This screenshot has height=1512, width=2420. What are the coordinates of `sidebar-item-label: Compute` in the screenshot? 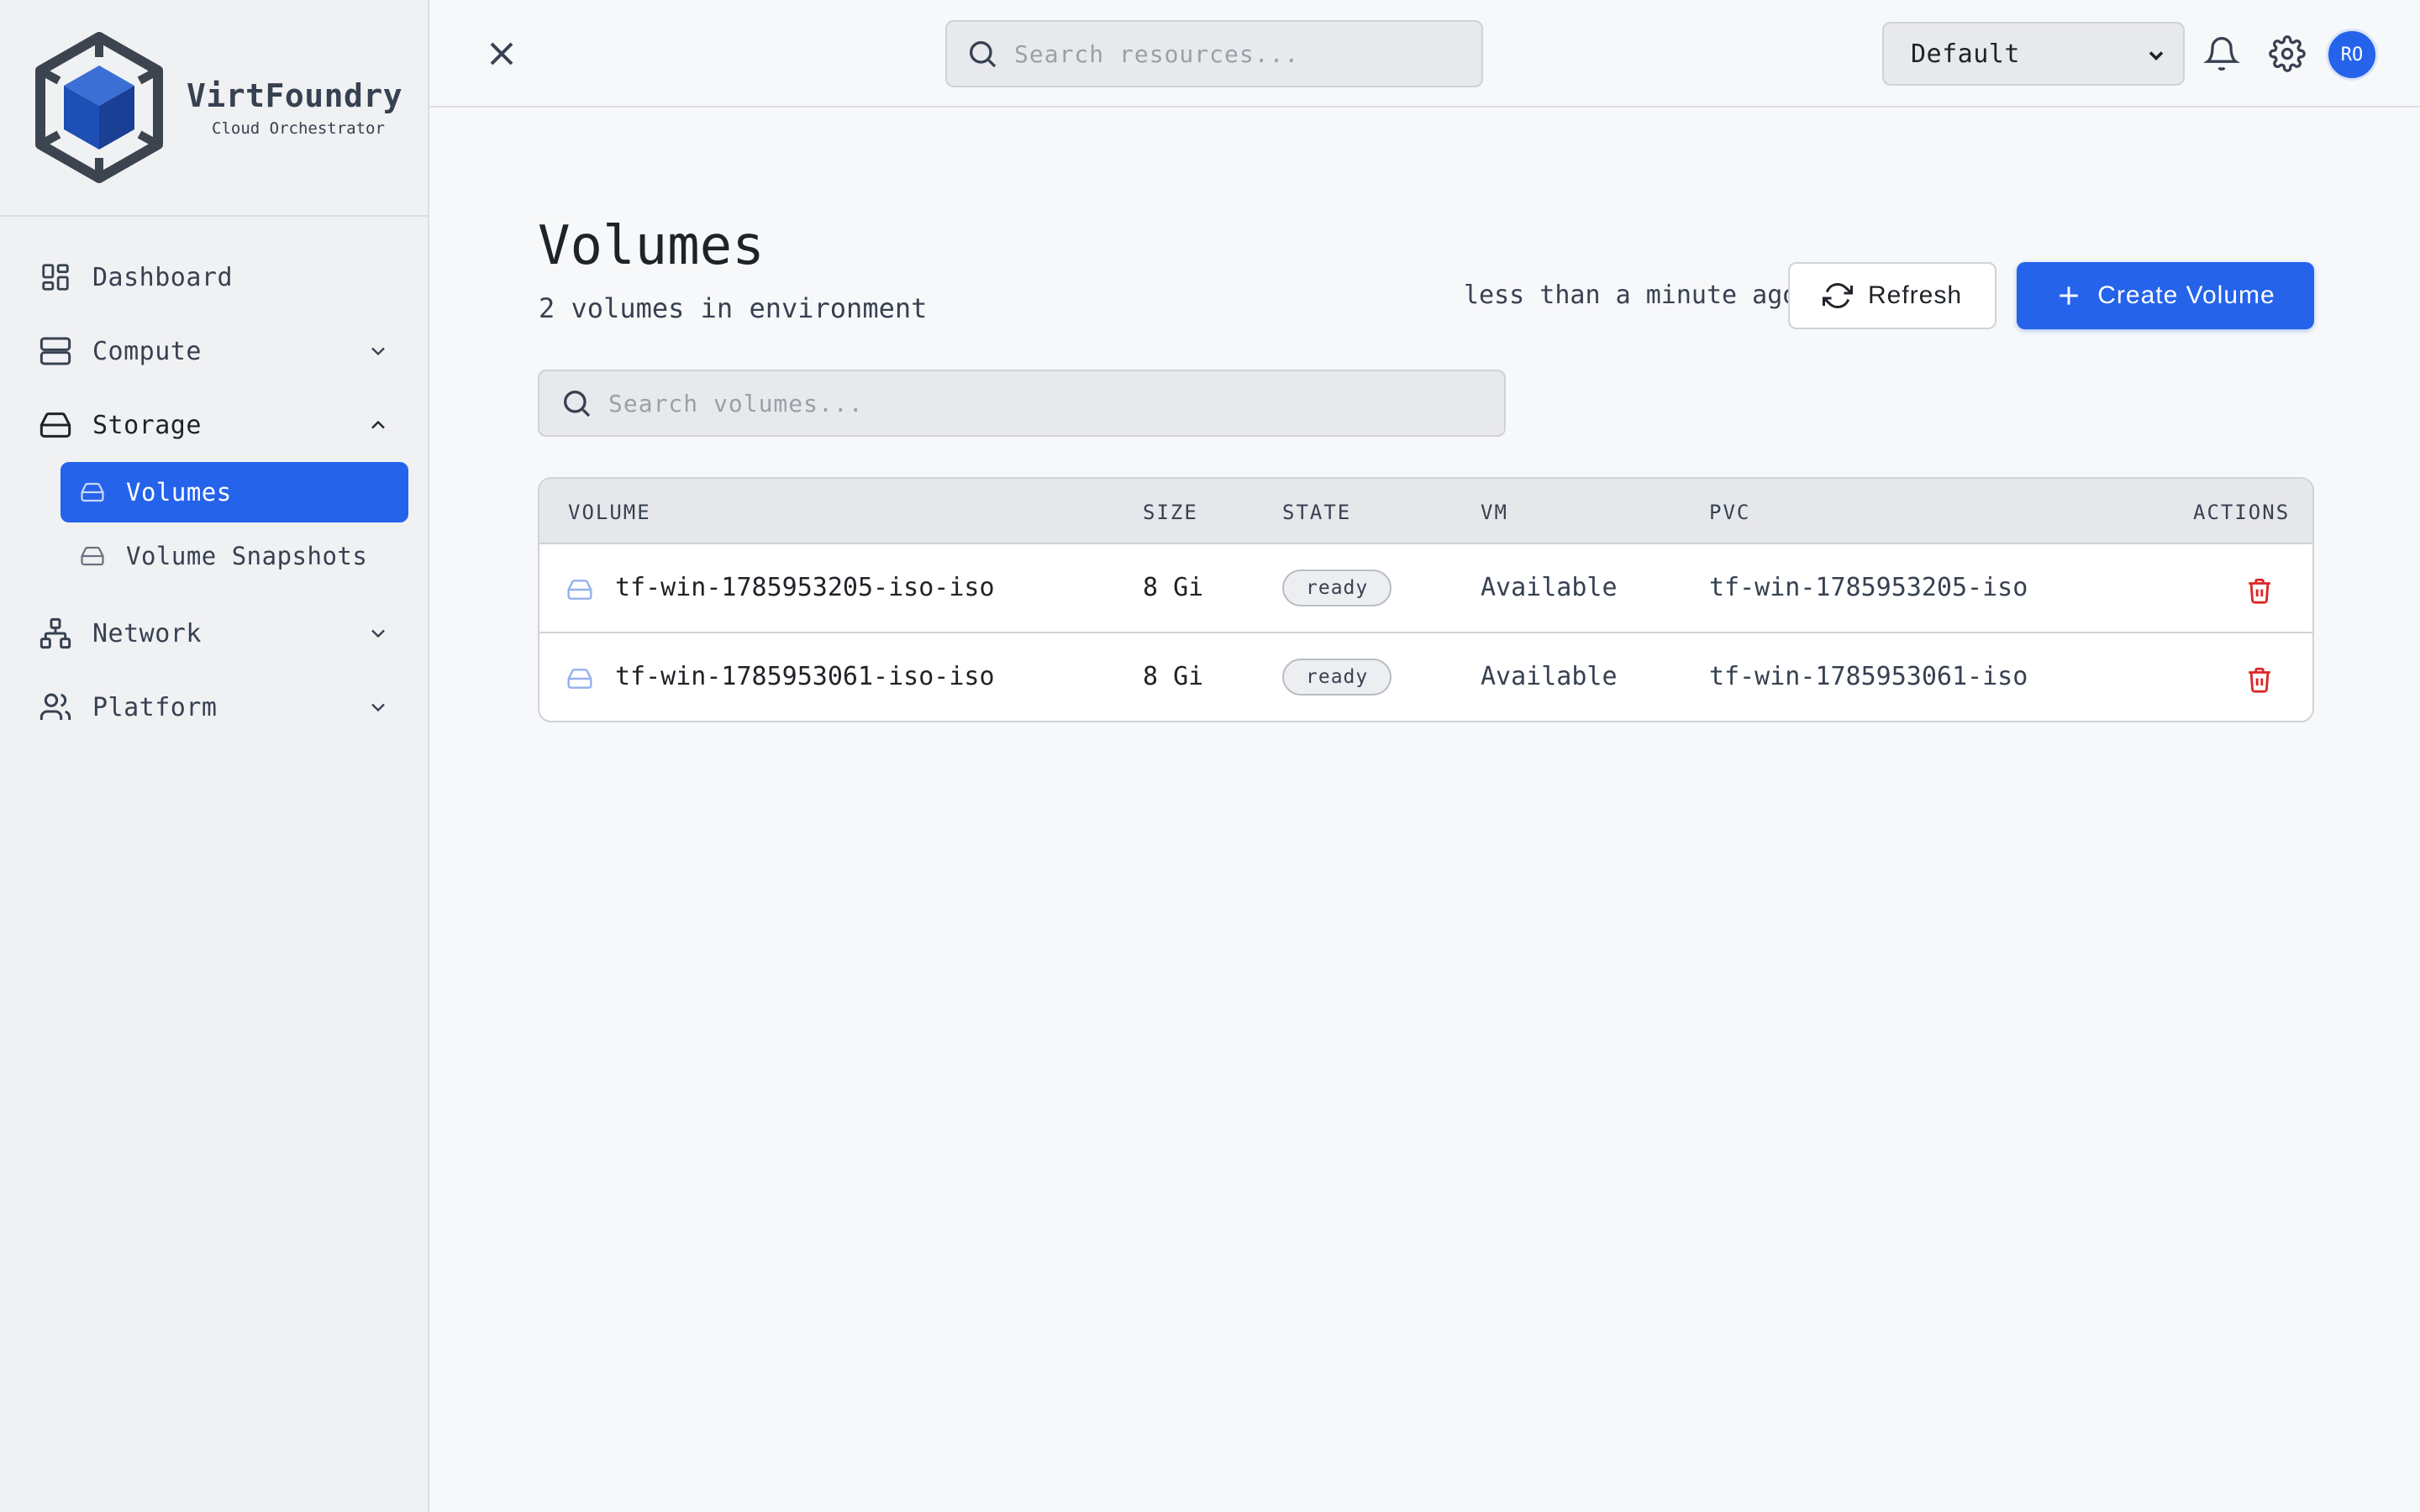 It's located at (147, 351).